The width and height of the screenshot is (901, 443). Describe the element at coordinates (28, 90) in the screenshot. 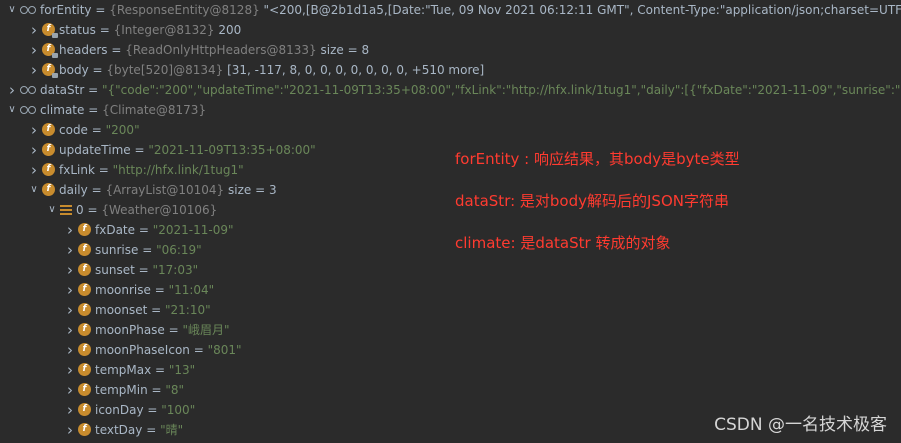

I see `watch-variable-icon` at that location.